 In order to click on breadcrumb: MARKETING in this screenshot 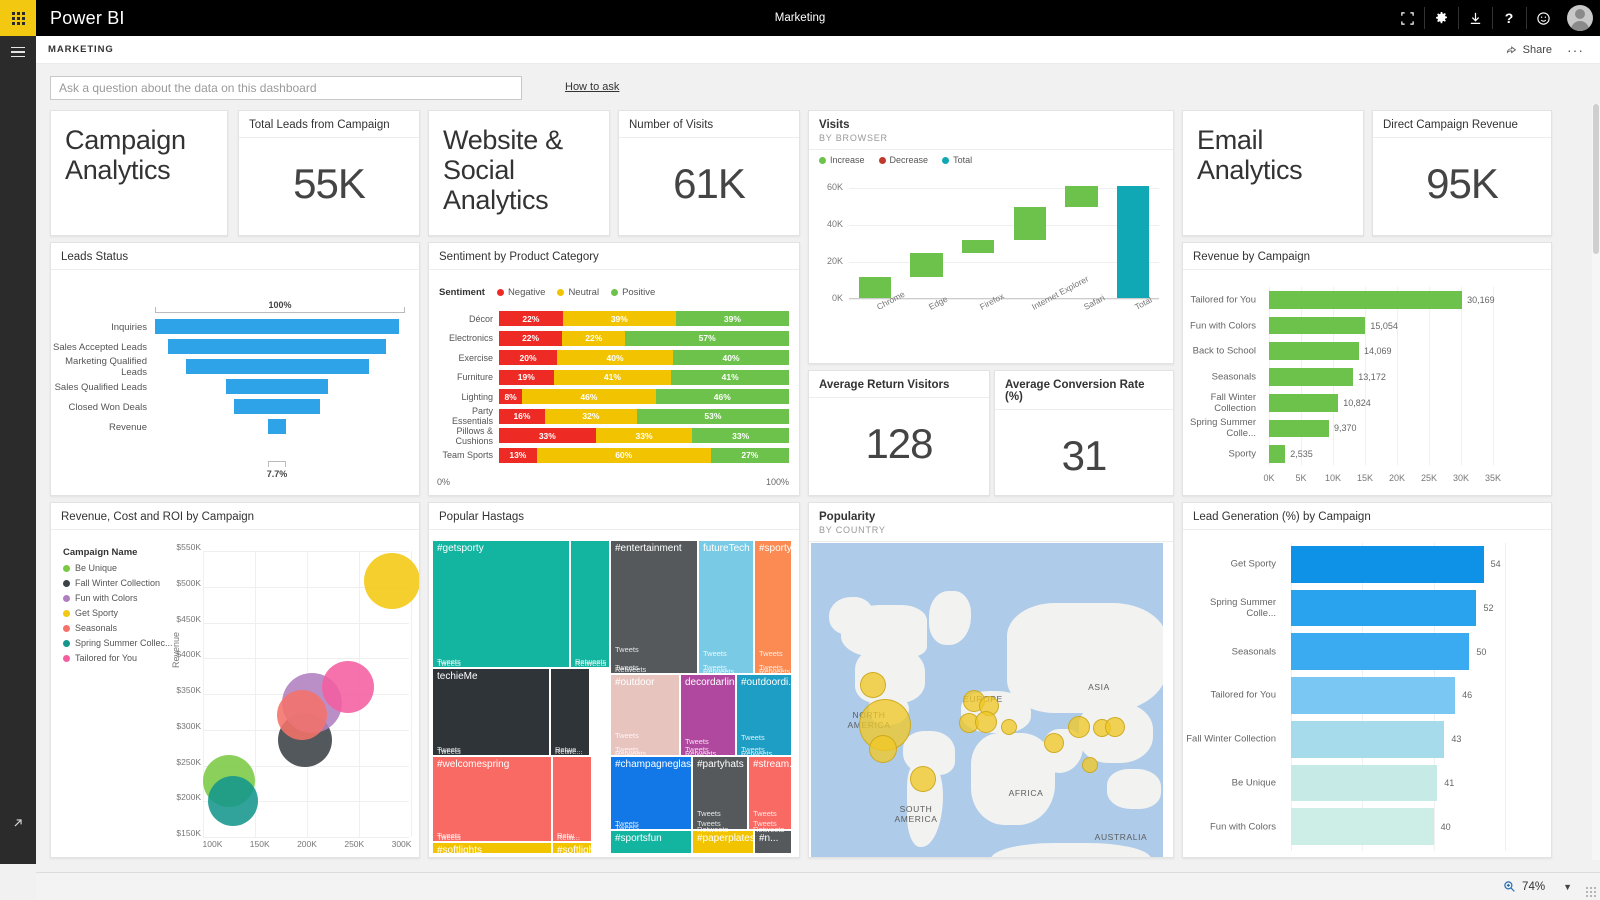, I will do `click(81, 49)`.